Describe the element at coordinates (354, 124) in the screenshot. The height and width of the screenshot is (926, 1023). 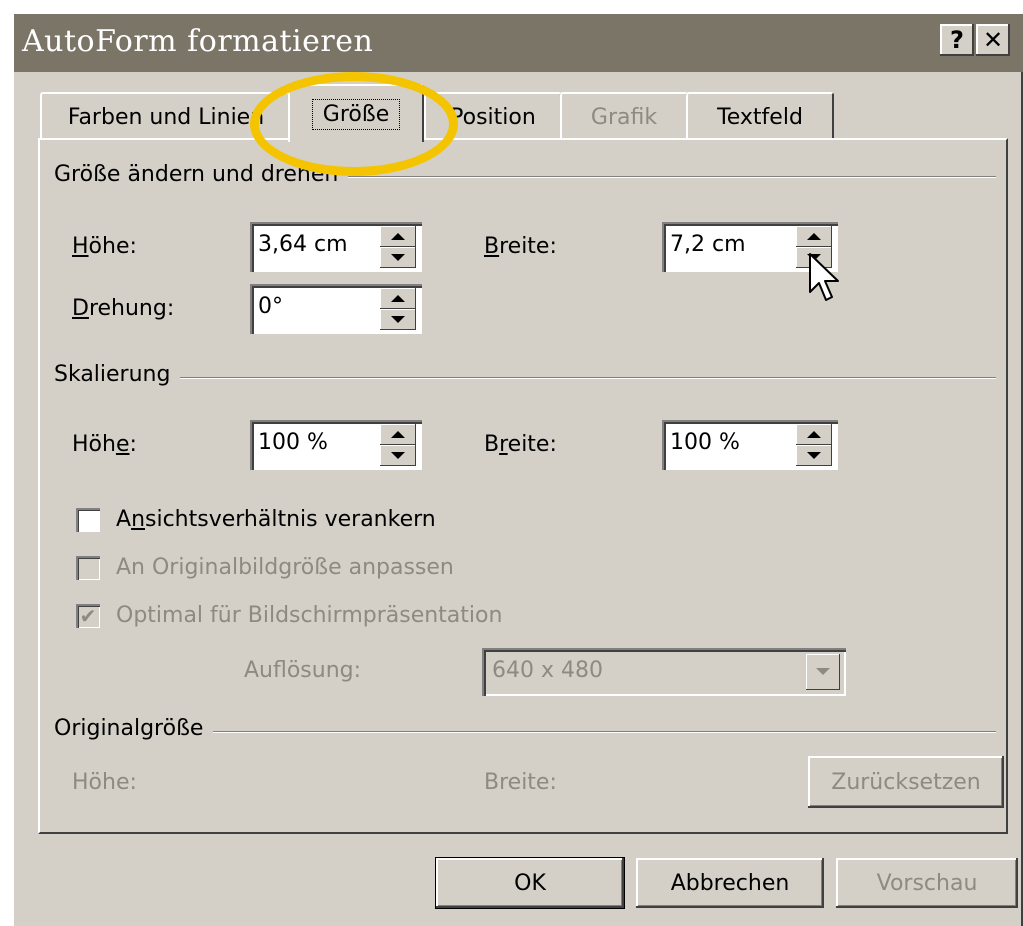
I see `highlight-circle` at that location.